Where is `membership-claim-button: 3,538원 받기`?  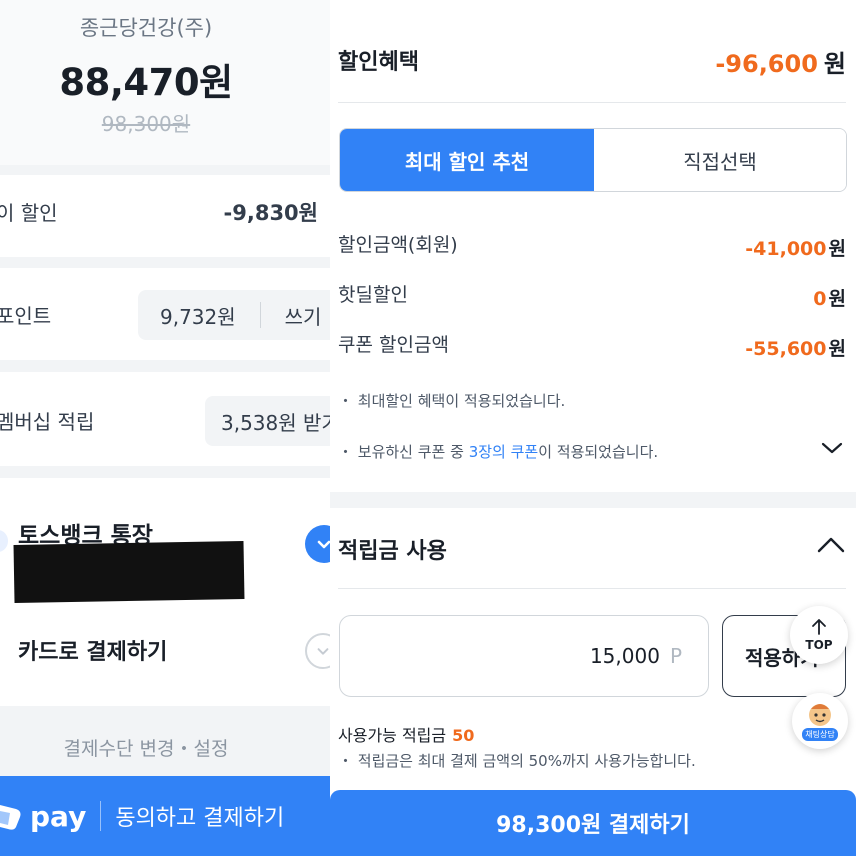
membership-claim-button: 3,538원 받기 is located at coordinates (267, 421).